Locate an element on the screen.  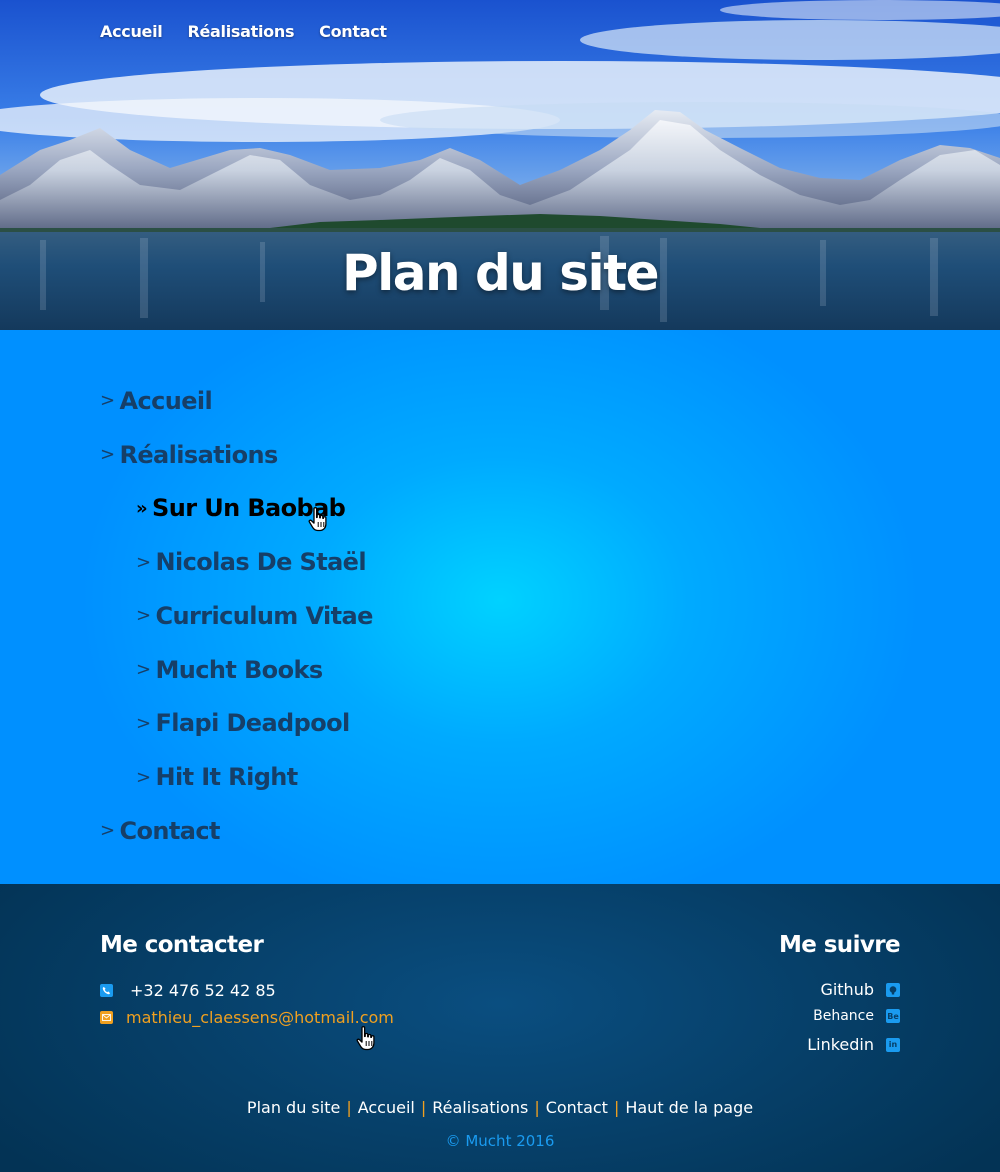
linkedin-link: Linkedin is located at coordinates (840, 1044).